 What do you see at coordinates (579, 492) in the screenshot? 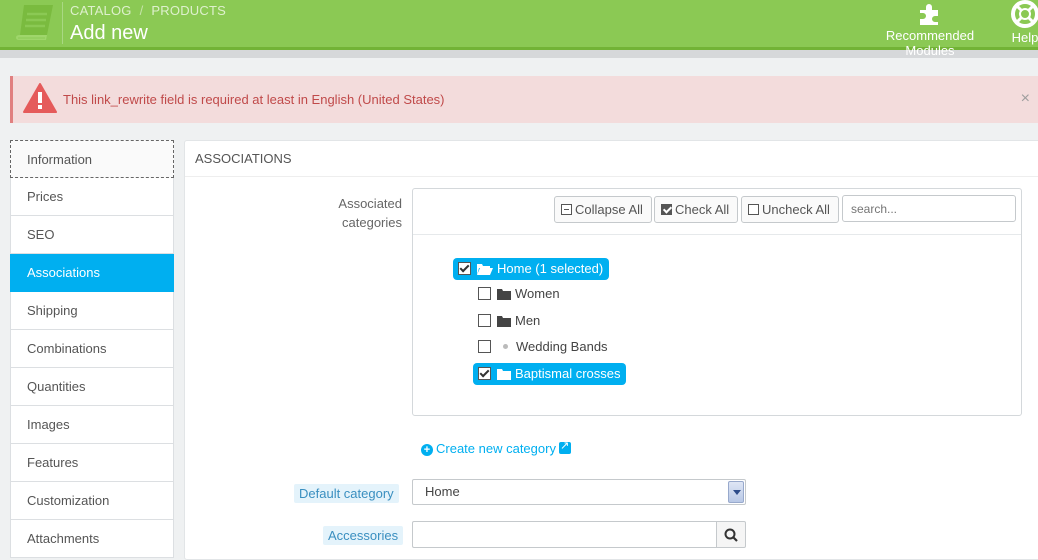
I see `default-category-select: Home` at bounding box center [579, 492].